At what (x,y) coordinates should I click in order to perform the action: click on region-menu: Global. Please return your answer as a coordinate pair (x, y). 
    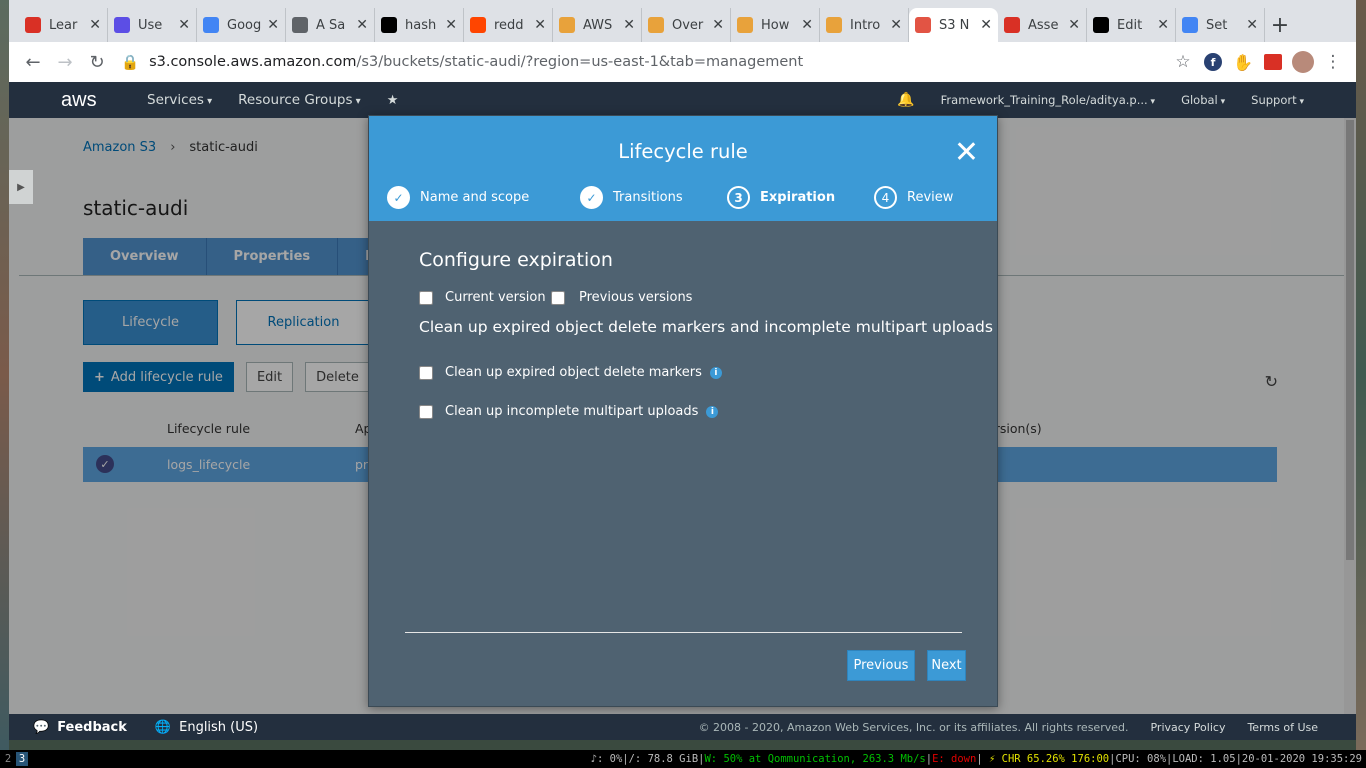
    Looking at the image, I should click on (1203, 100).